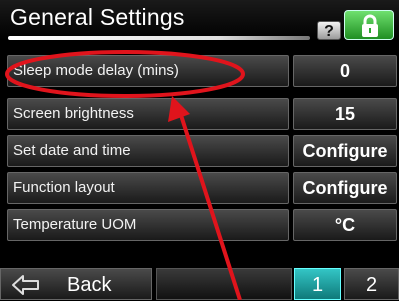 The image size is (399, 301). I want to click on setting-row-brightness: Screen brightness 15, so click(199, 114).